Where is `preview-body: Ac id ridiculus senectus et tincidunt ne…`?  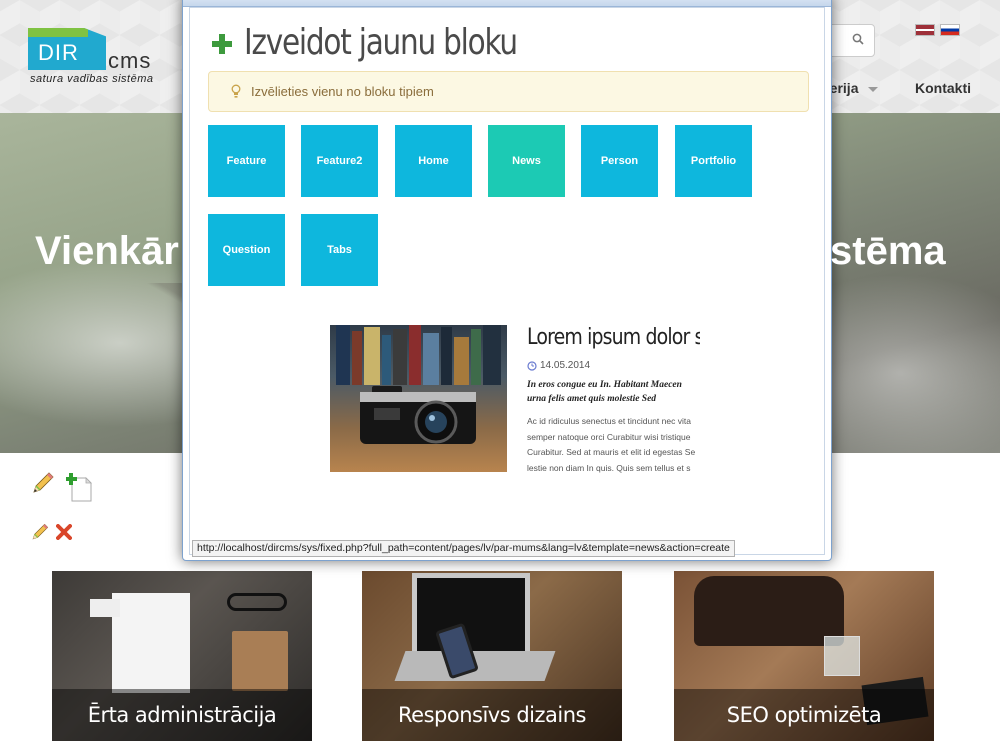 preview-body: Ac id ridiculus senectus et tincidunt ne… is located at coordinates (613, 444).